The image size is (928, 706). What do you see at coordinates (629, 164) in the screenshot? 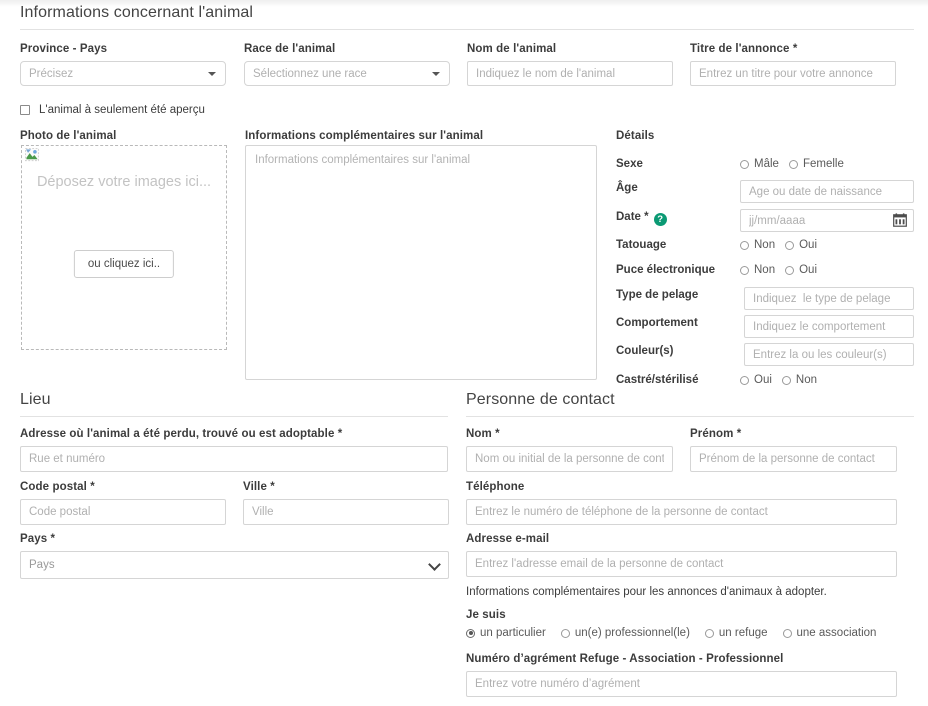
I see `detail-label-sexe: Sexe` at bounding box center [629, 164].